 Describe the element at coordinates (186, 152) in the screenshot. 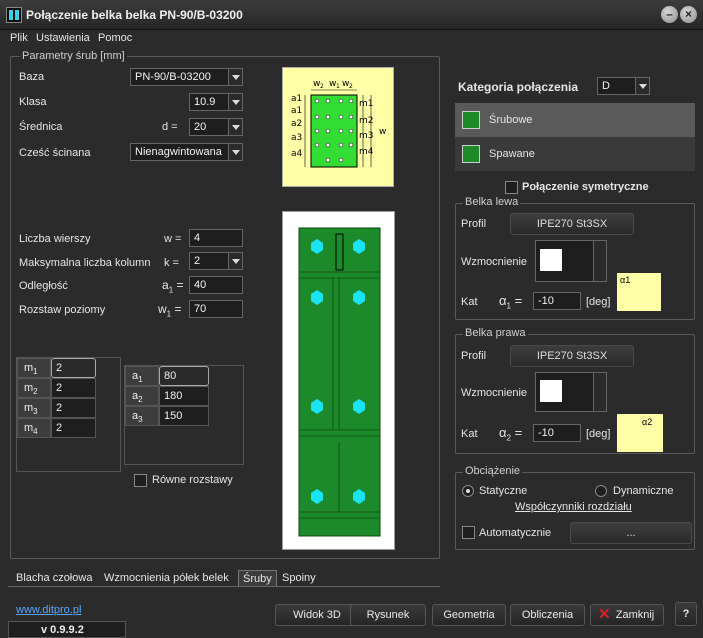

I see `czesc-select: Nienagwintowana` at that location.